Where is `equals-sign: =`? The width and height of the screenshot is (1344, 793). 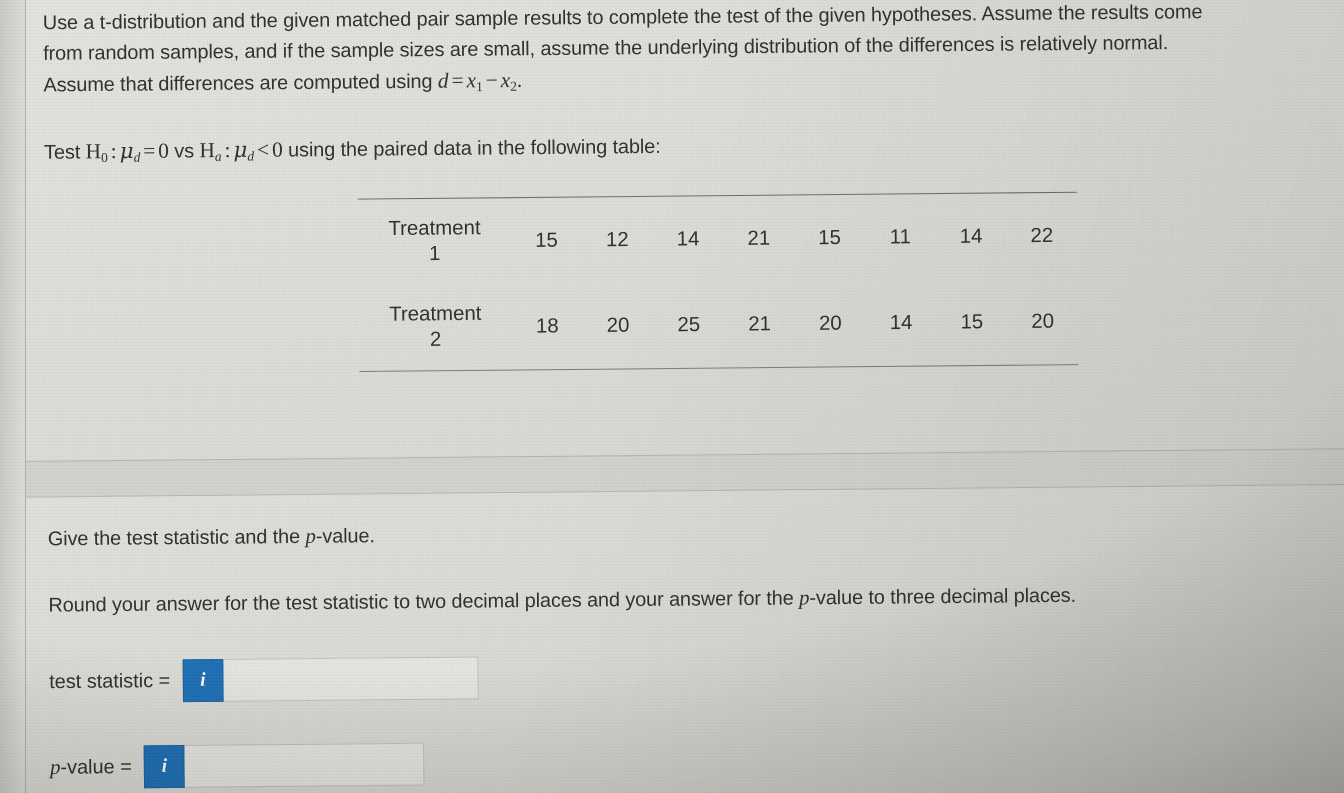
equals-sign: = is located at coordinates (149, 150).